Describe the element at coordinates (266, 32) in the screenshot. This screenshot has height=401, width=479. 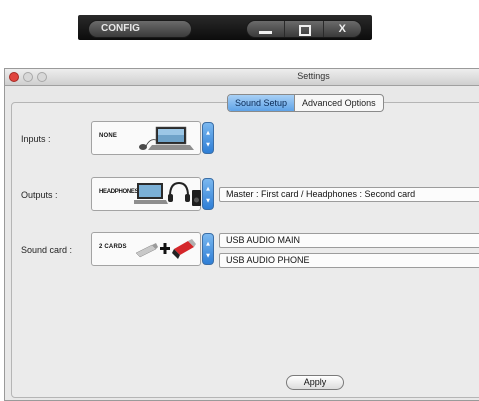
I see `minimize-icon` at that location.